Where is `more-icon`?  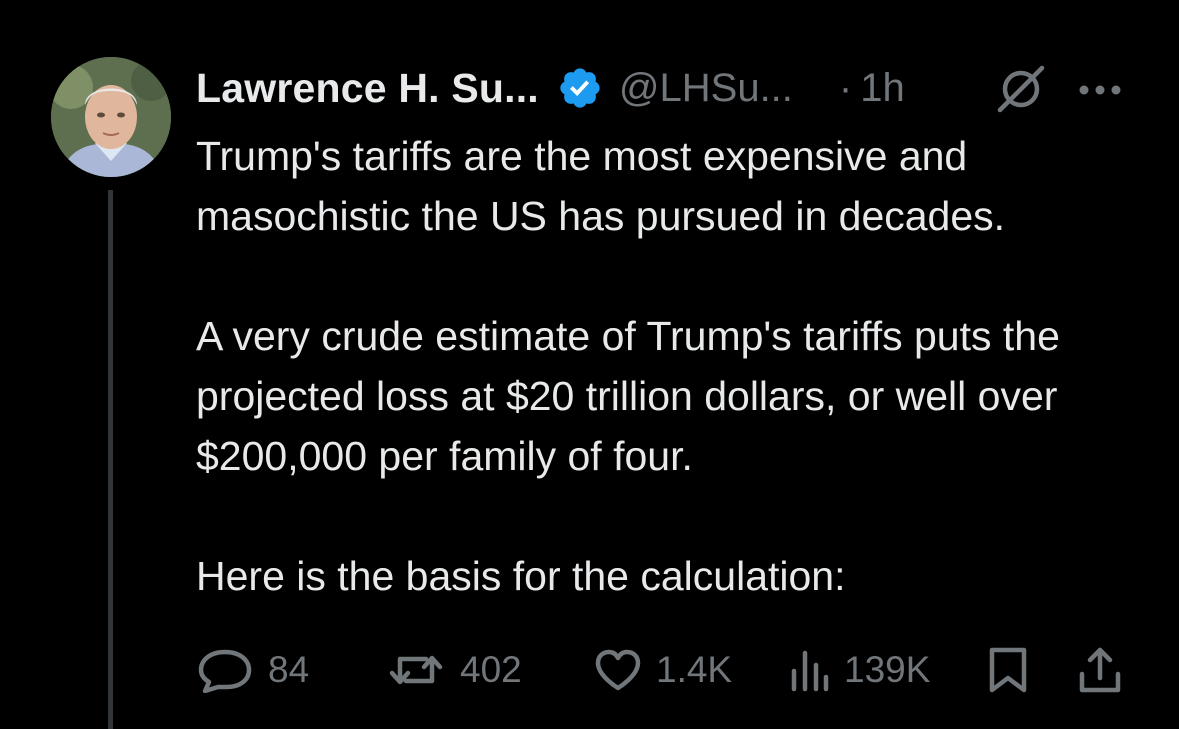
more-icon is located at coordinates (1100, 90).